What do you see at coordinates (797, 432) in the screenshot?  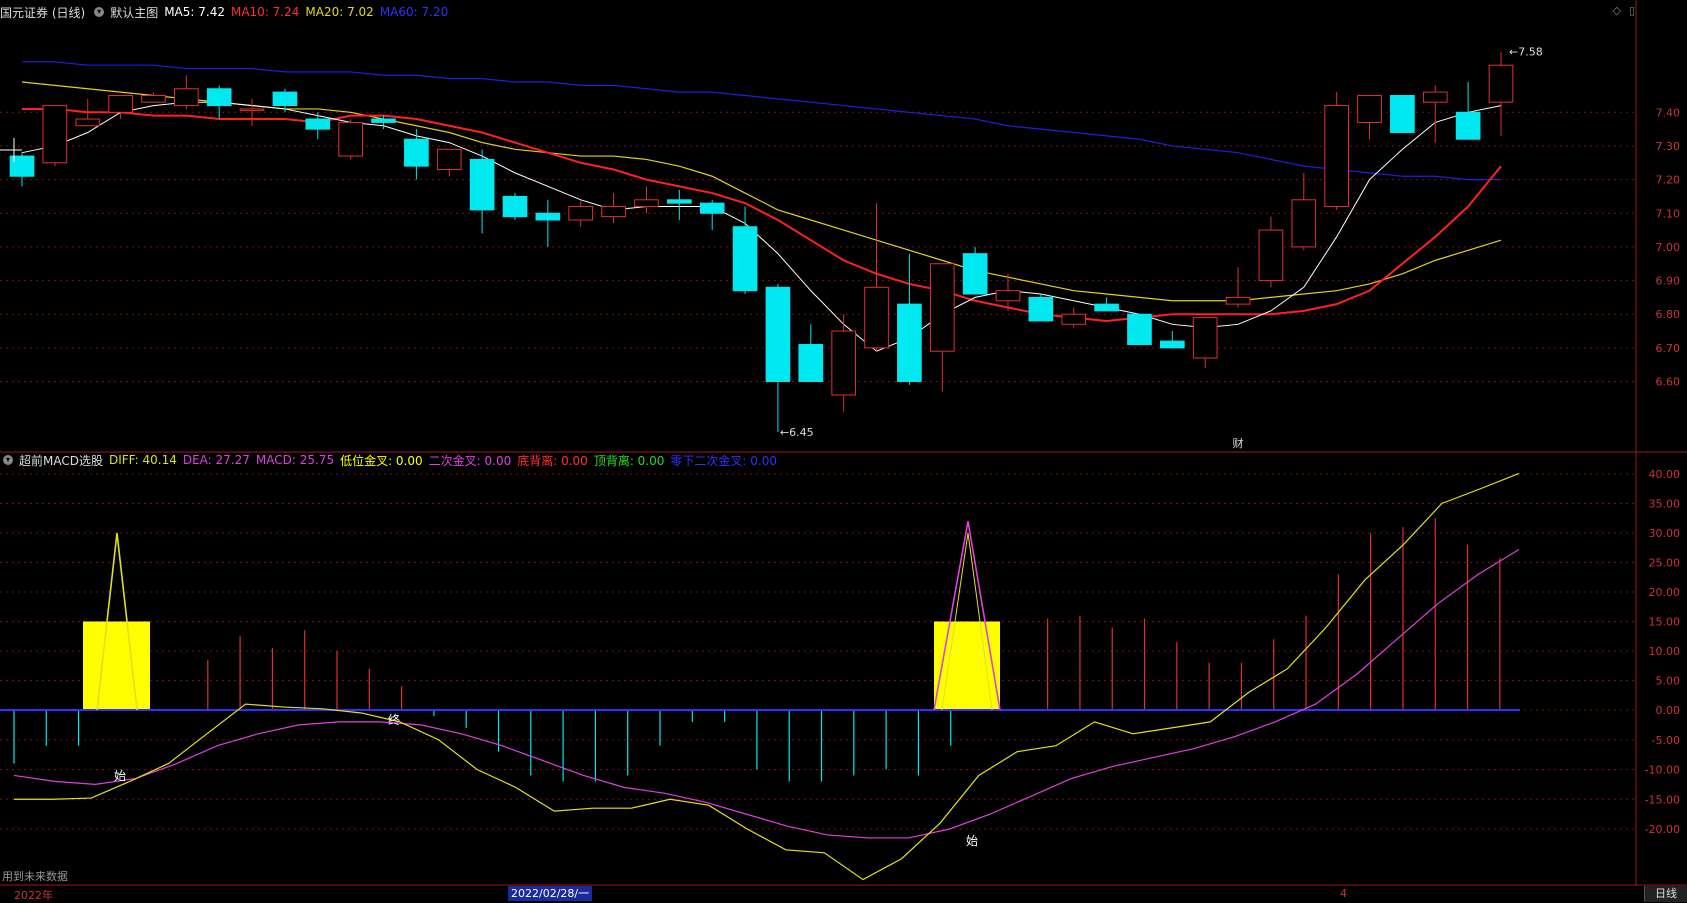 I see `low-annotation: ←6.45` at bounding box center [797, 432].